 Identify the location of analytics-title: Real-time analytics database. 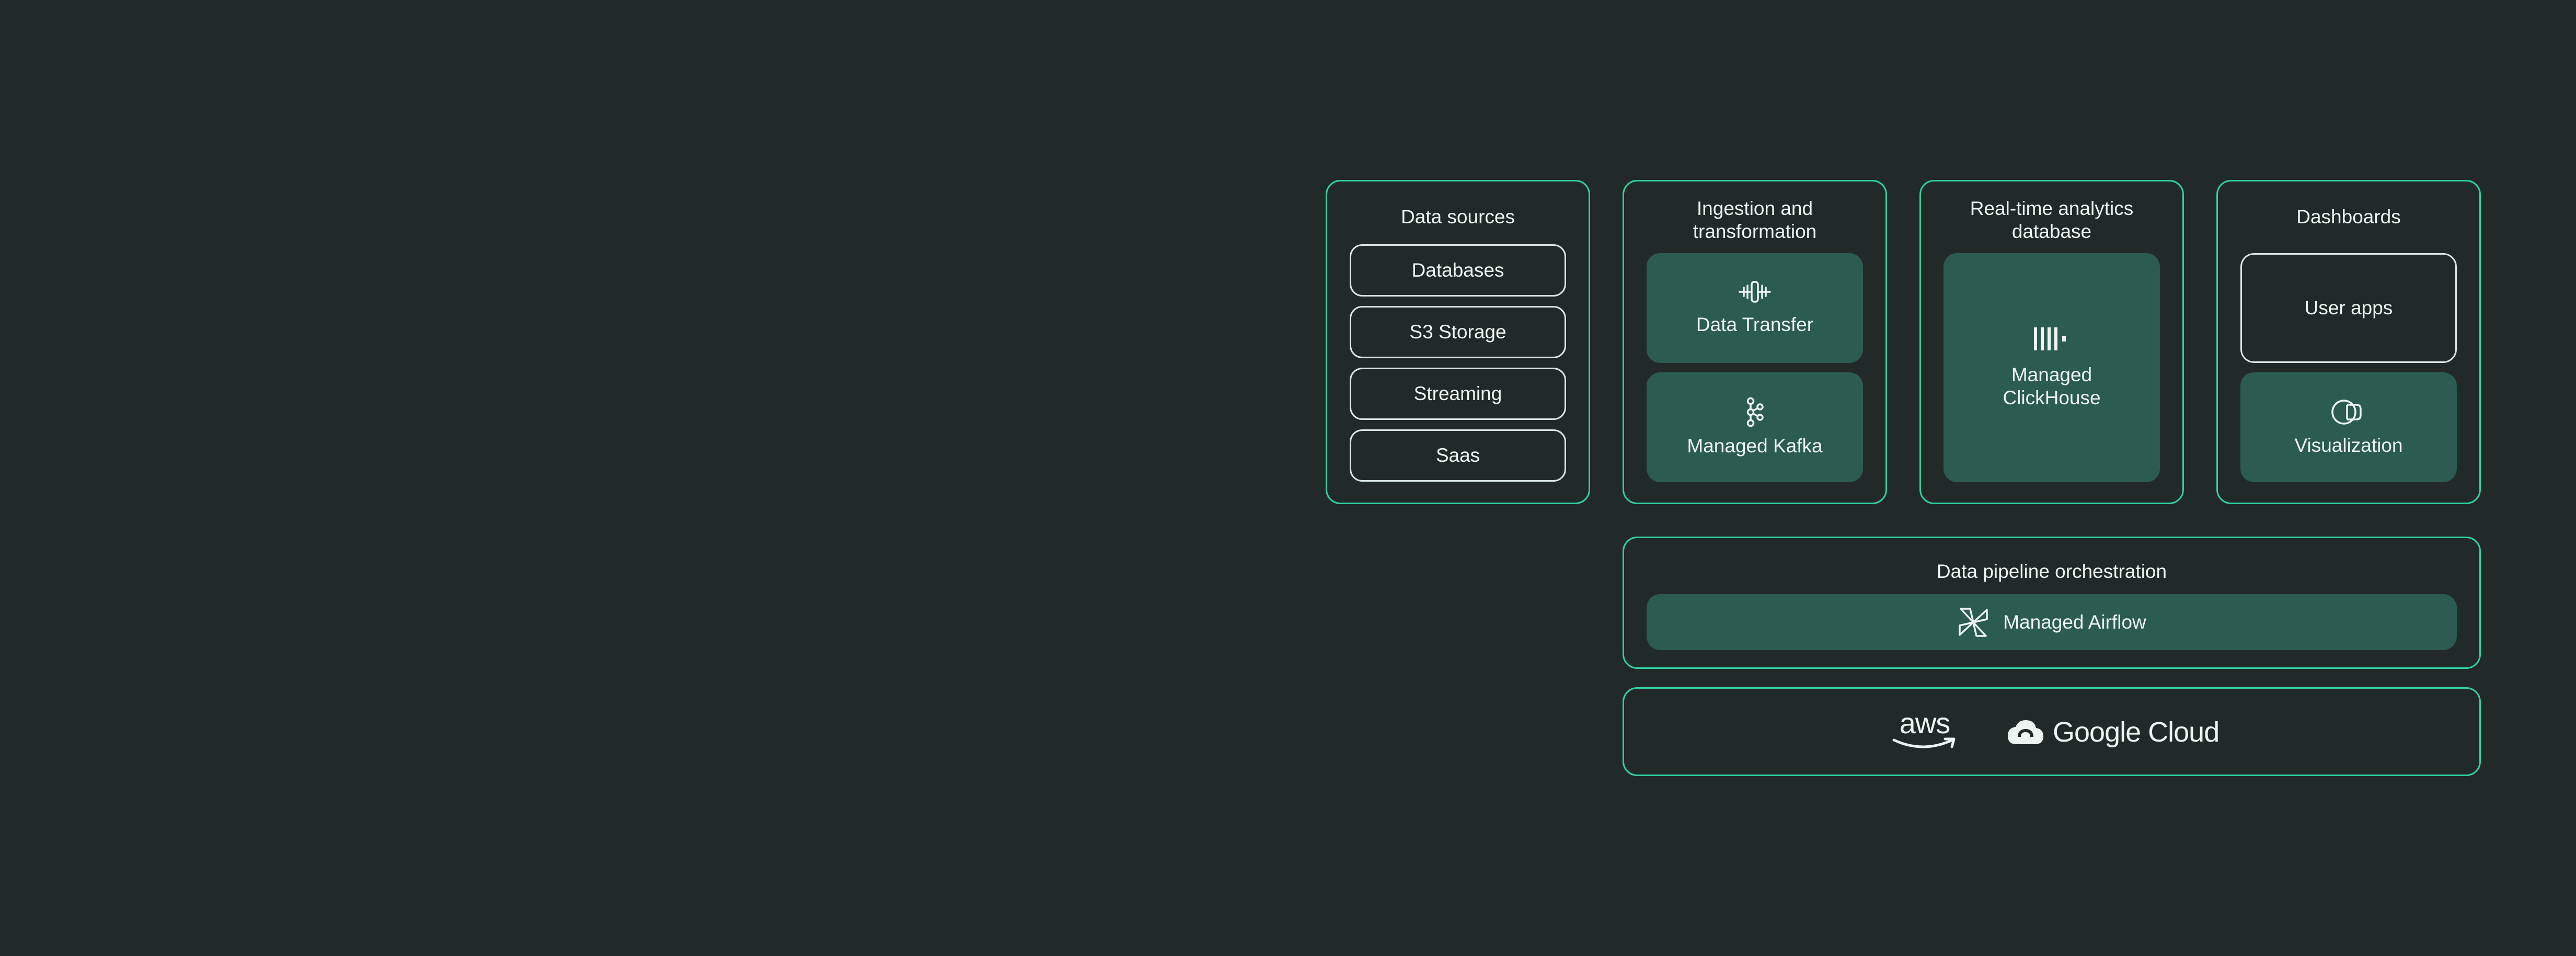
(2051, 220).